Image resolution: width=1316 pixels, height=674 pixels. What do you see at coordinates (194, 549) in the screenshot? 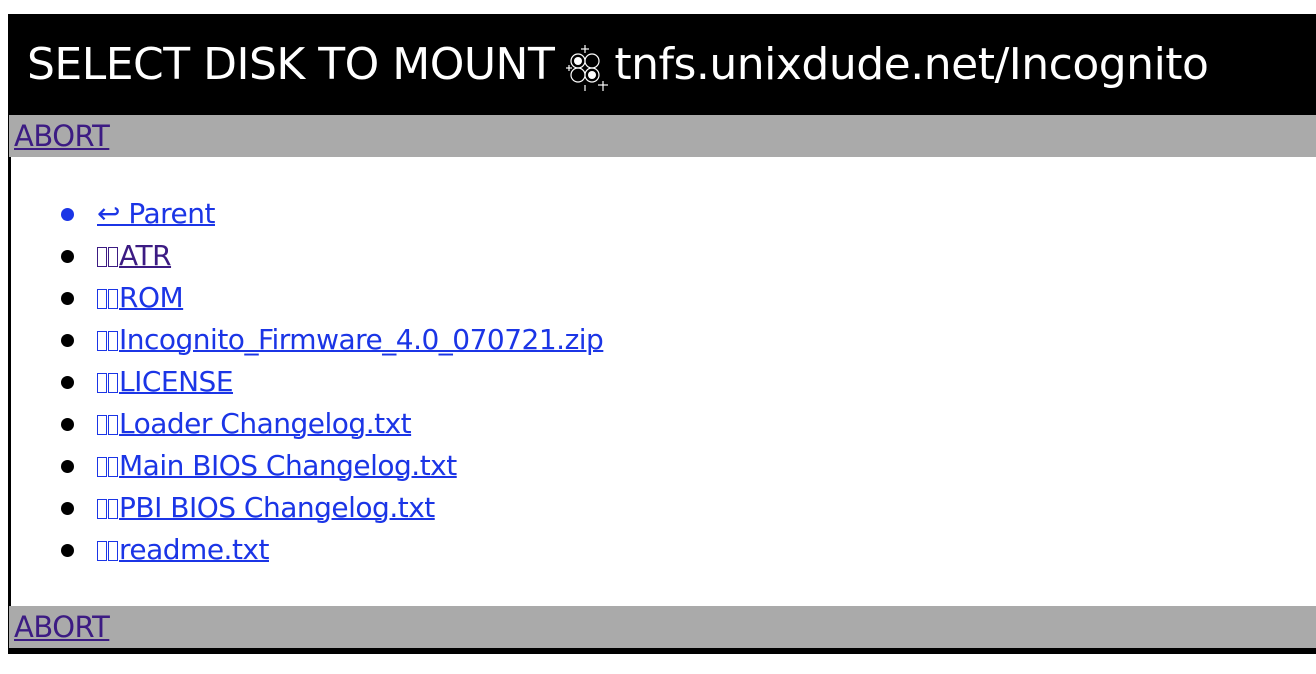
I see `list-item-label: readme.txt` at bounding box center [194, 549].